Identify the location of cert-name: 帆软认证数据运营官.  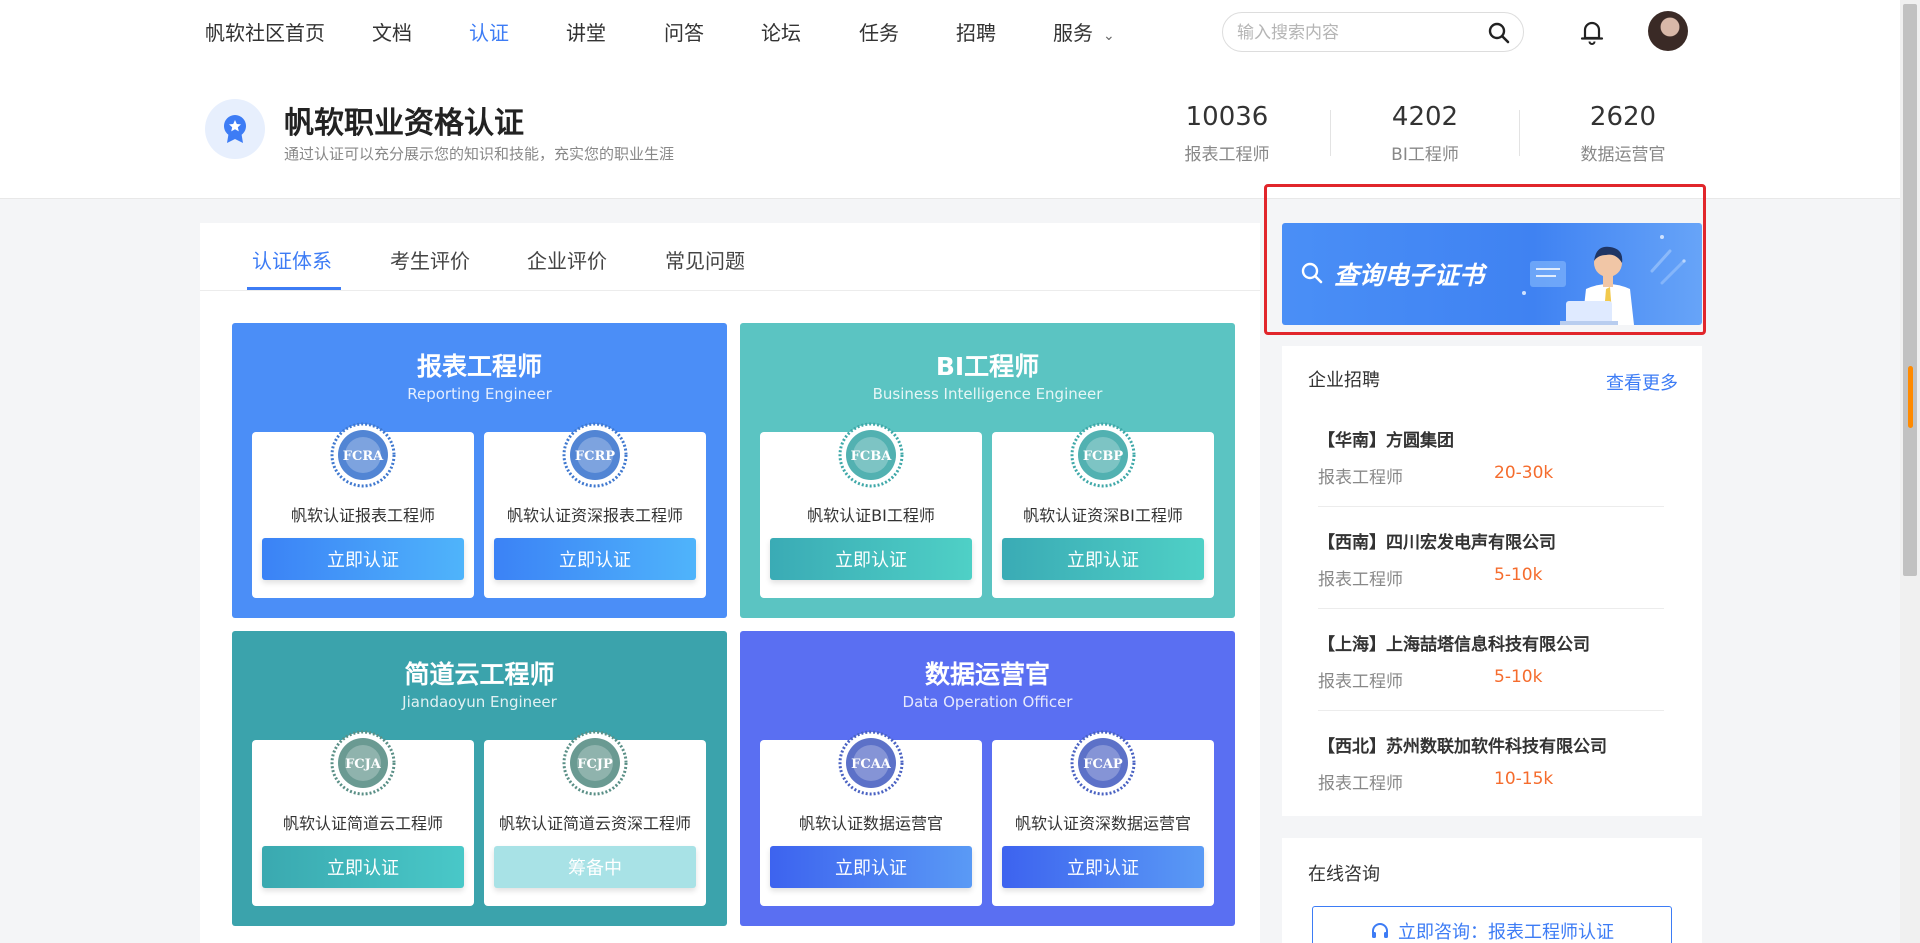
(870, 823).